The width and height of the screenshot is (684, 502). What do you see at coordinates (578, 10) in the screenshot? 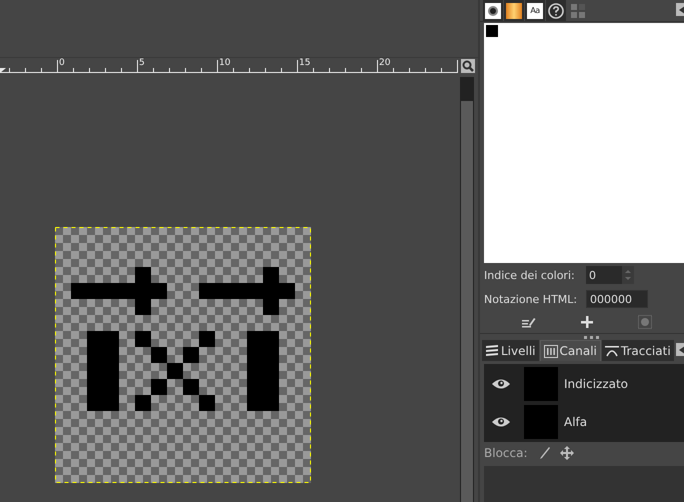
I see `palette-grid-icon` at bounding box center [578, 10].